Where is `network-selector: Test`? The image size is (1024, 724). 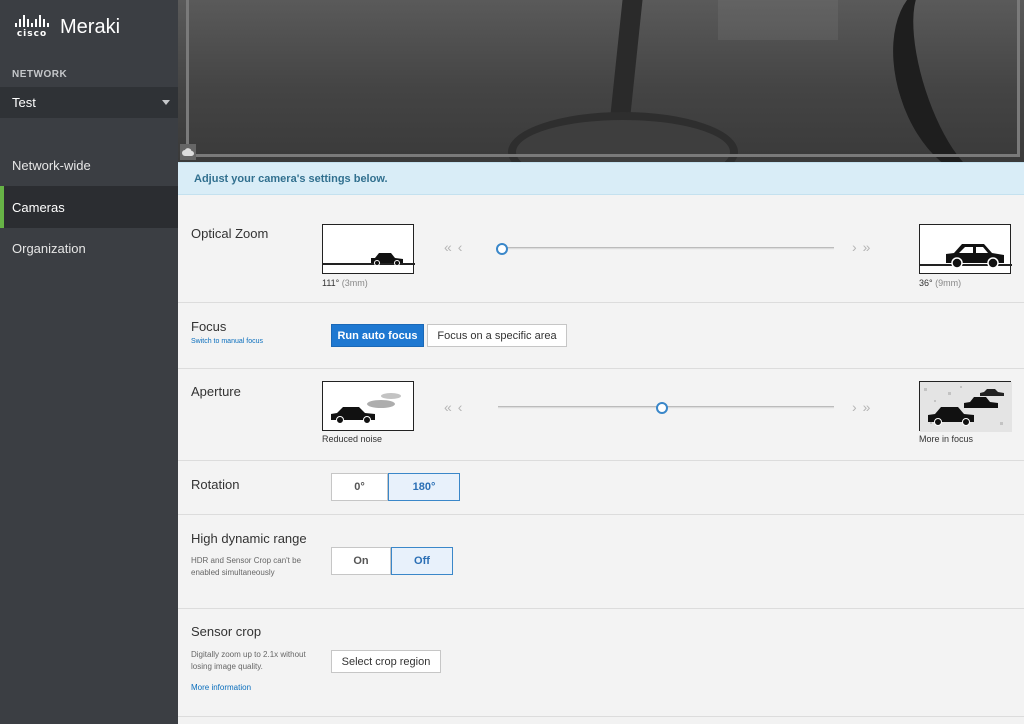
network-selector: Test is located at coordinates (89, 102).